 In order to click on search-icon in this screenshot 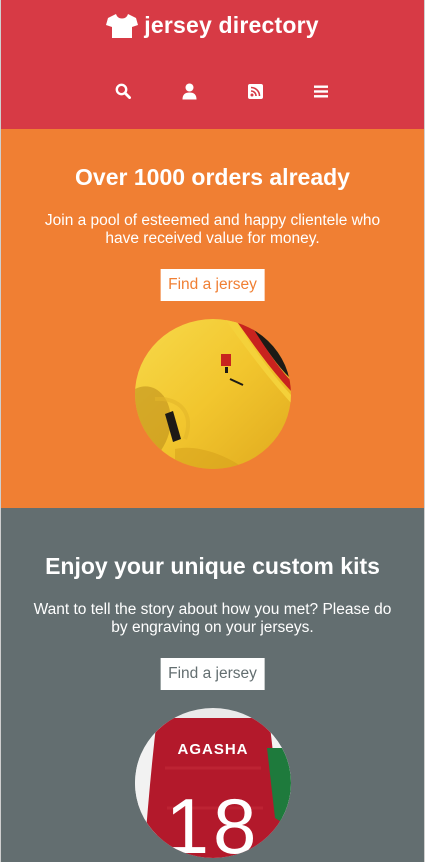, I will do `click(123, 91)`.